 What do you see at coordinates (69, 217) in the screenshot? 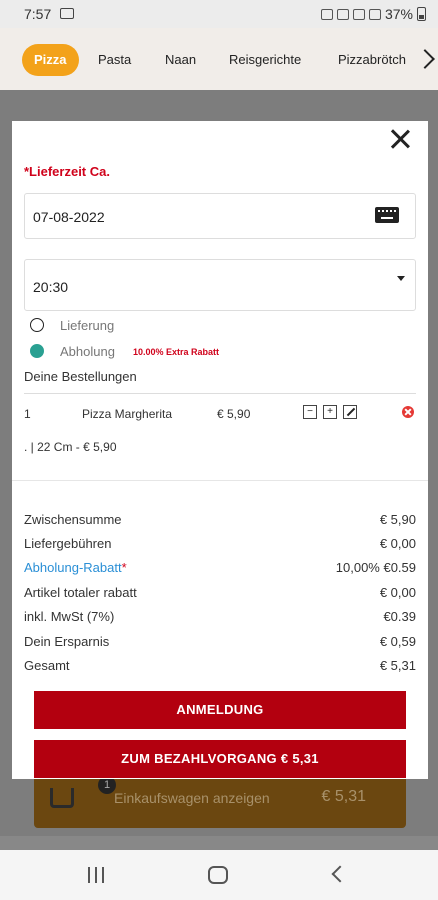
I see `date-value: 07-08-2022` at bounding box center [69, 217].